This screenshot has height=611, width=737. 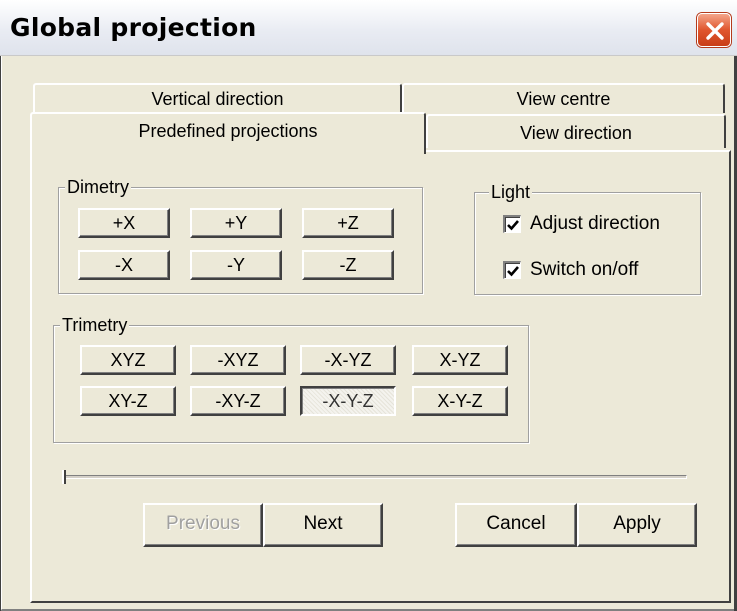 I want to click on dimetry-minus-z-button: -Z, so click(x=348, y=265).